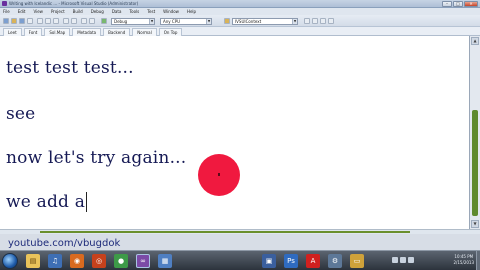  I want to click on channel-watermark: youtube.com/vbugdok, so click(64, 243).